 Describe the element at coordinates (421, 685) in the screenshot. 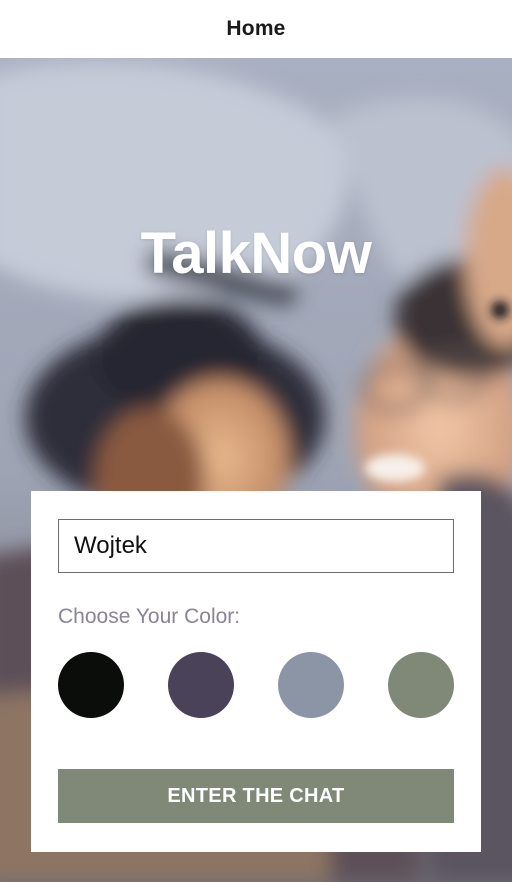

I see `color-swatch-green` at that location.